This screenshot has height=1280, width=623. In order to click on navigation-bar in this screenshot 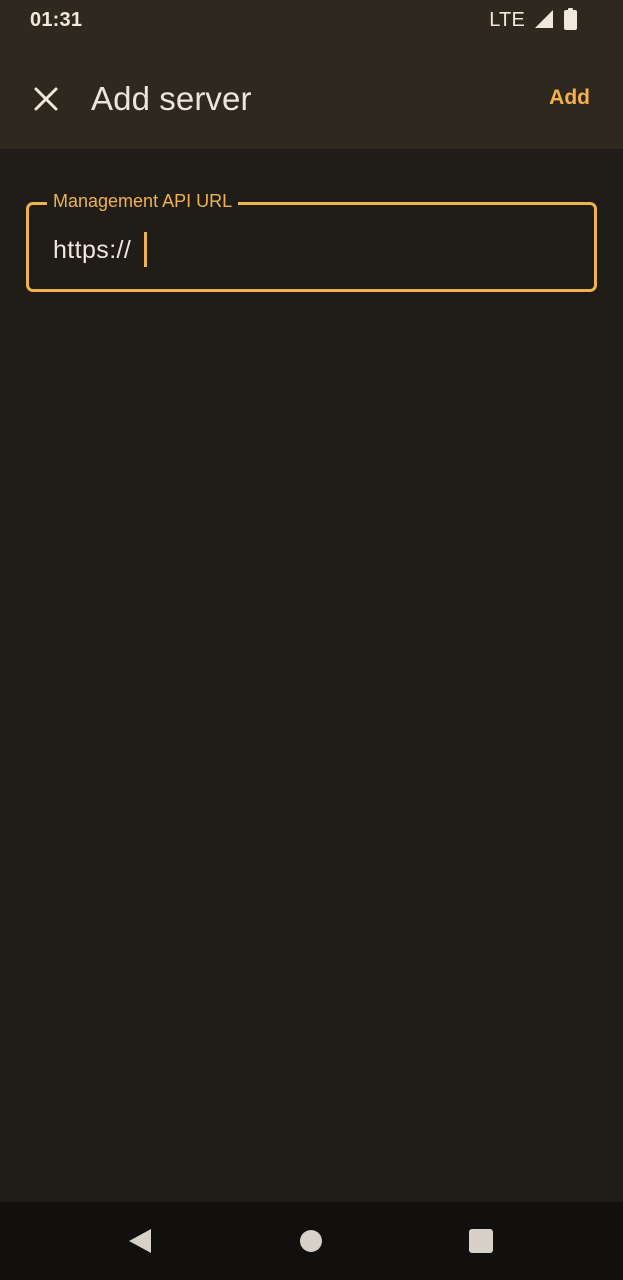, I will do `click(311, 1241)`.